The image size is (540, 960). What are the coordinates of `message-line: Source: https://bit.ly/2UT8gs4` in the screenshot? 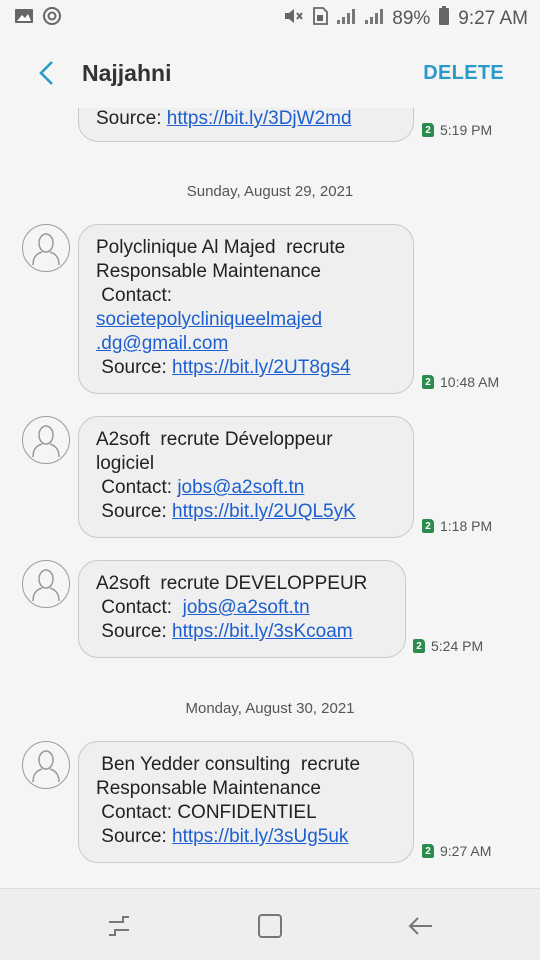 It's located at (246, 368).